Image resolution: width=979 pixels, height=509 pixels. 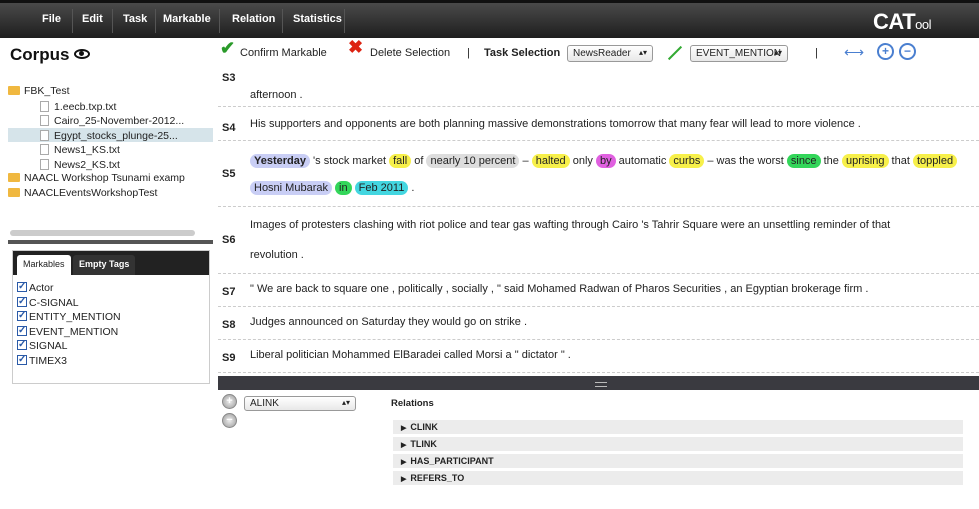 What do you see at coordinates (381, 188) in the screenshot?
I see `annotated-token: Feb 2011` at bounding box center [381, 188].